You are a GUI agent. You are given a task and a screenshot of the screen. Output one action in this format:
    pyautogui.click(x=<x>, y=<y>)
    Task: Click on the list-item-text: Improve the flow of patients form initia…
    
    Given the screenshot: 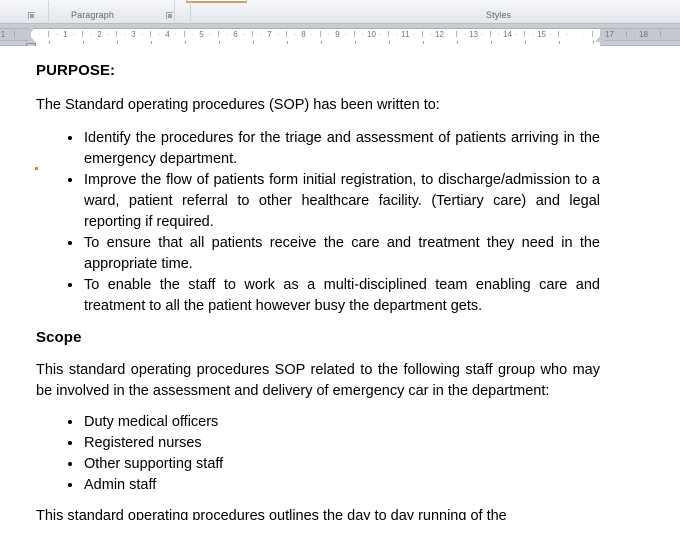 What is the action you would take?
    pyautogui.click(x=342, y=201)
    